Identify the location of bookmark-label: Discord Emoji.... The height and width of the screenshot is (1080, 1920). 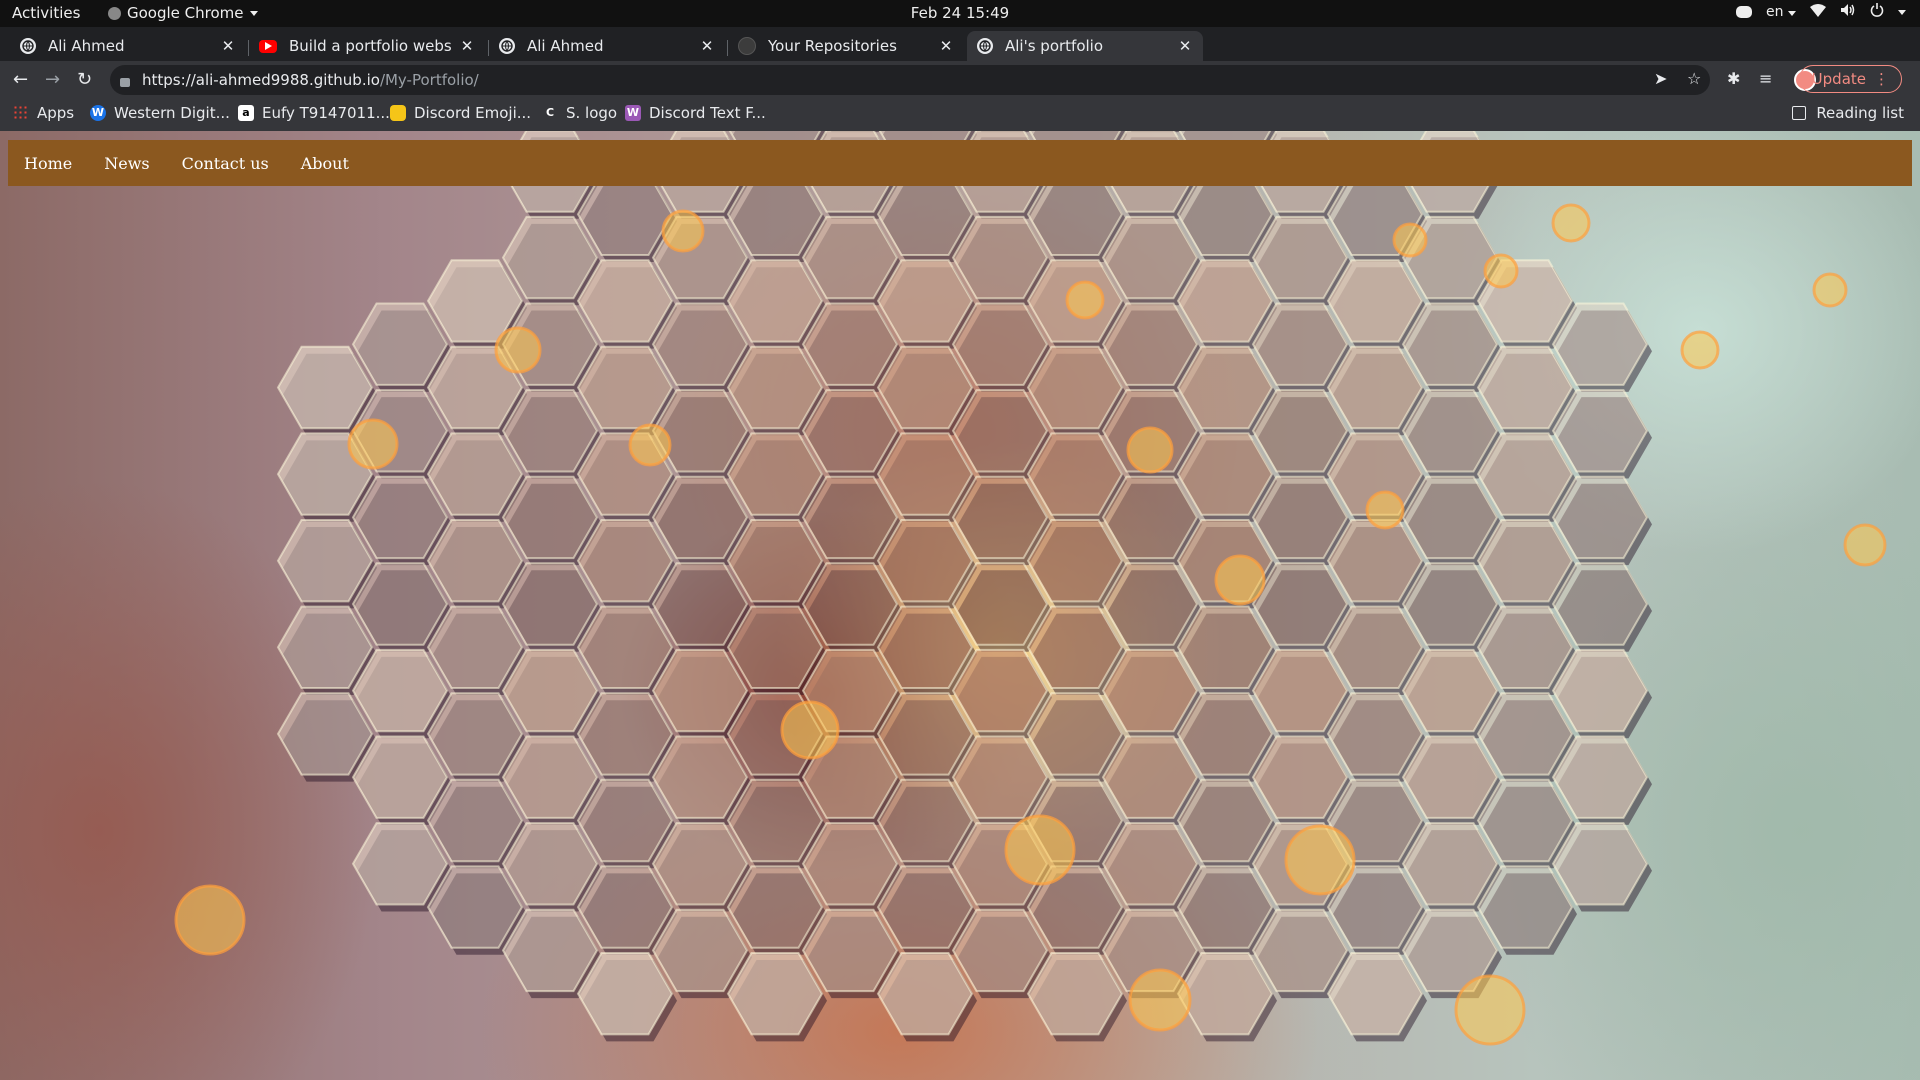
(473, 113).